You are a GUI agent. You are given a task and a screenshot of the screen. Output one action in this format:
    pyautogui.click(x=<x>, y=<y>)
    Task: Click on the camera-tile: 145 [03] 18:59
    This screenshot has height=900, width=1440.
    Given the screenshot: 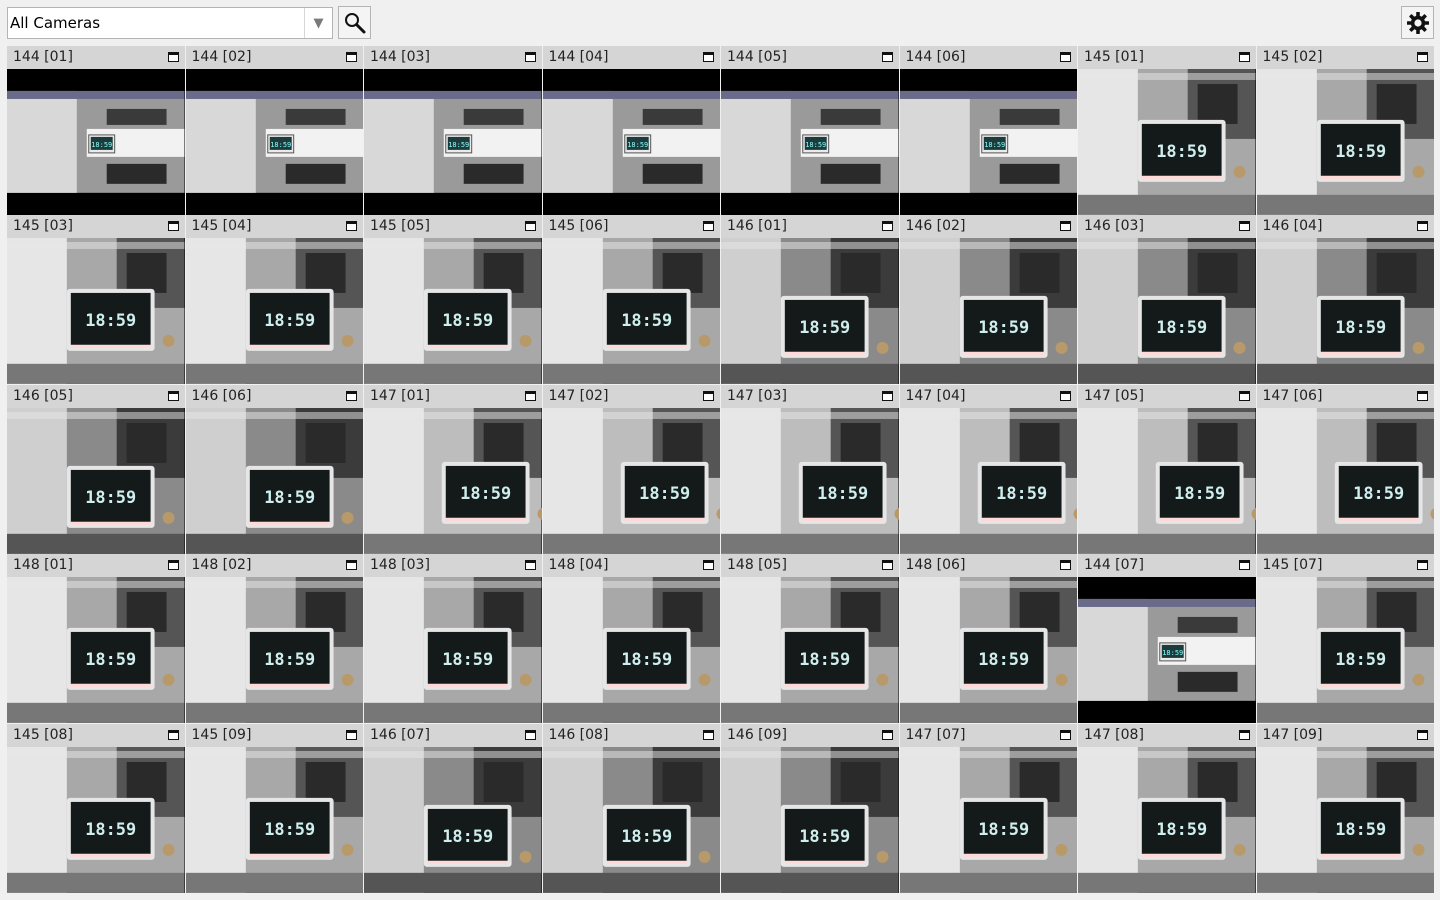 What is the action you would take?
    pyautogui.click(x=96, y=300)
    